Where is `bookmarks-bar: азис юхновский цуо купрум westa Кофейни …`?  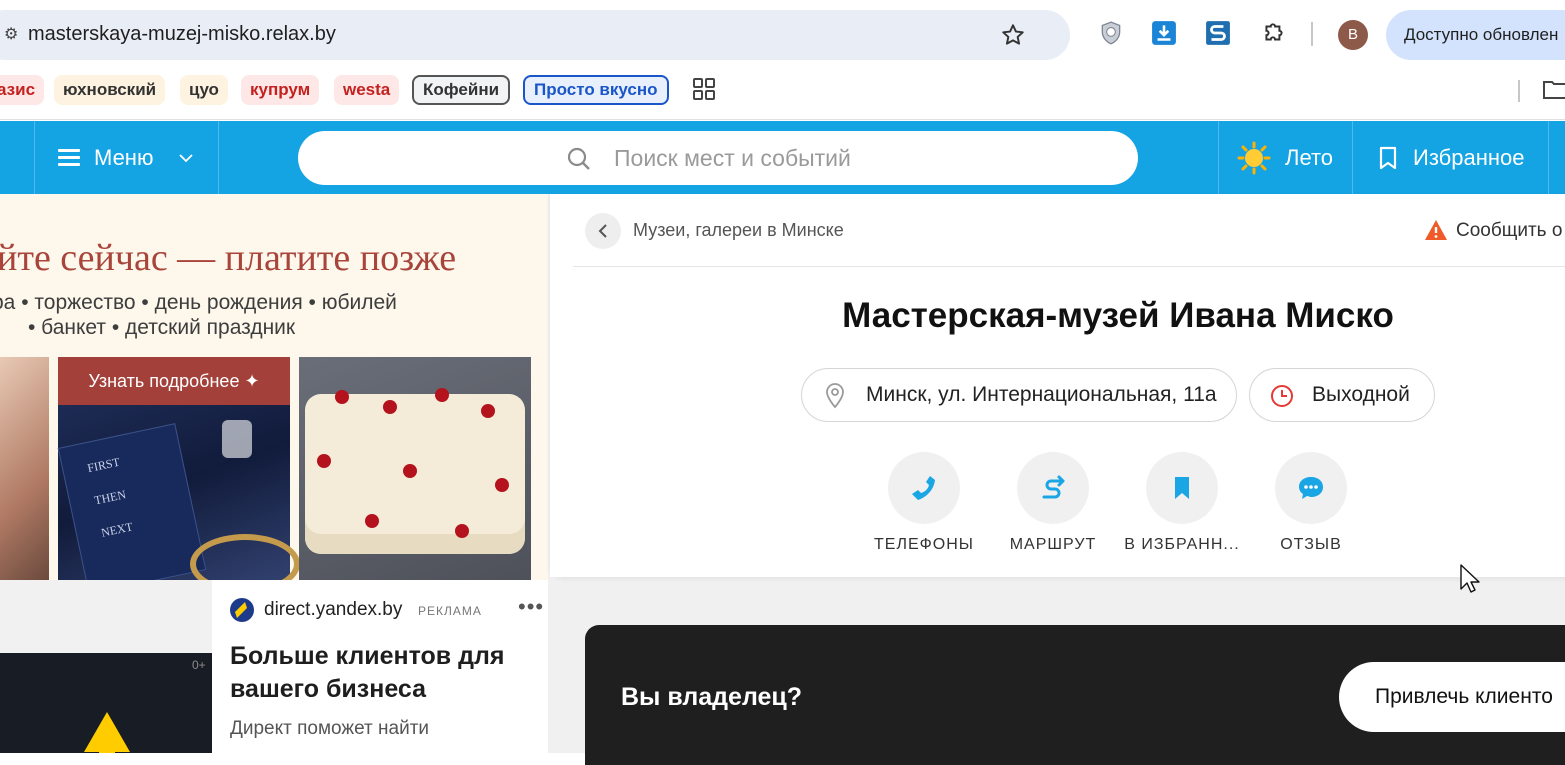 bookmarks-bar: азис юхновский цуо купрум westa Кофейни … is located at coordinates (782, 94).